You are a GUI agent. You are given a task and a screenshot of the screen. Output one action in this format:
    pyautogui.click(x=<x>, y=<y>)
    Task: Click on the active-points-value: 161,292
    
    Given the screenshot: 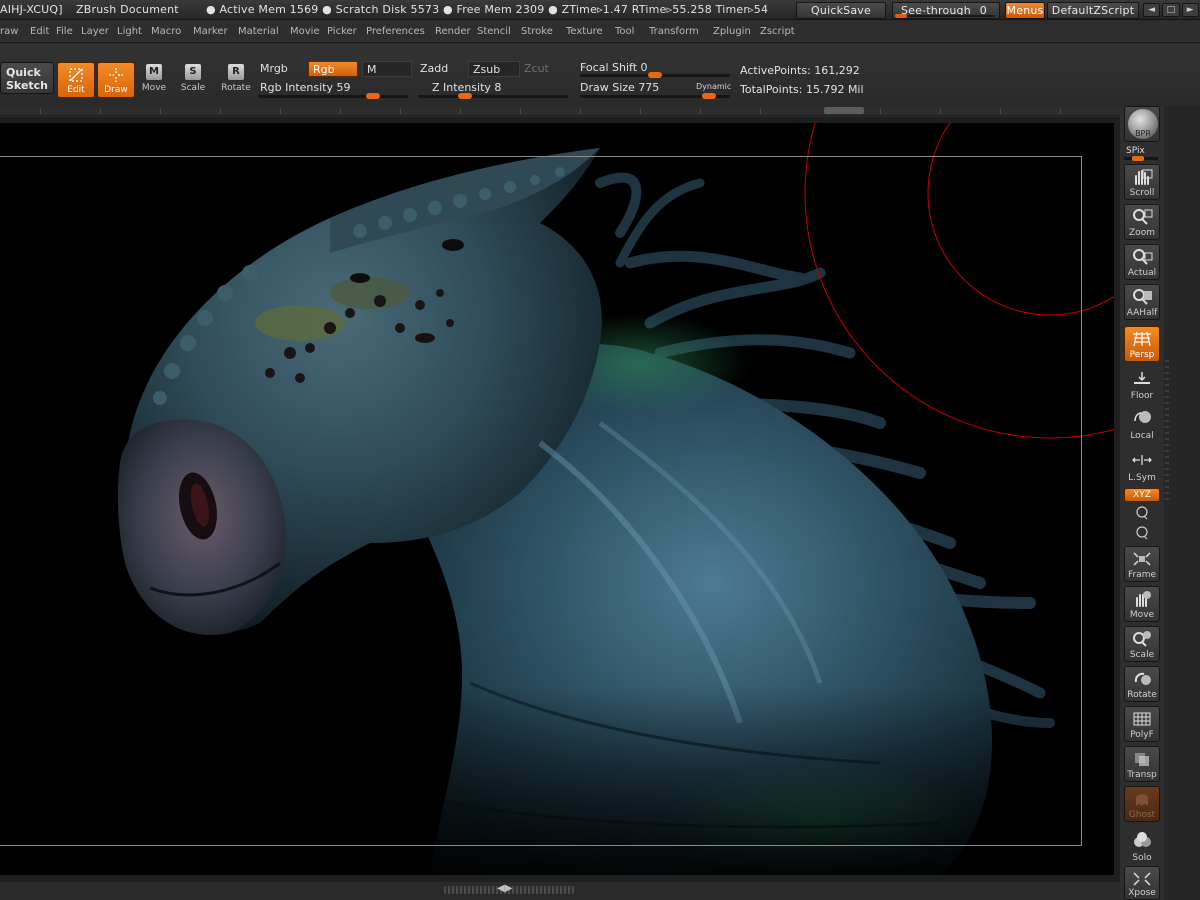 What is the action you would take?
    pyautogui.click(x=837, y=70)
    